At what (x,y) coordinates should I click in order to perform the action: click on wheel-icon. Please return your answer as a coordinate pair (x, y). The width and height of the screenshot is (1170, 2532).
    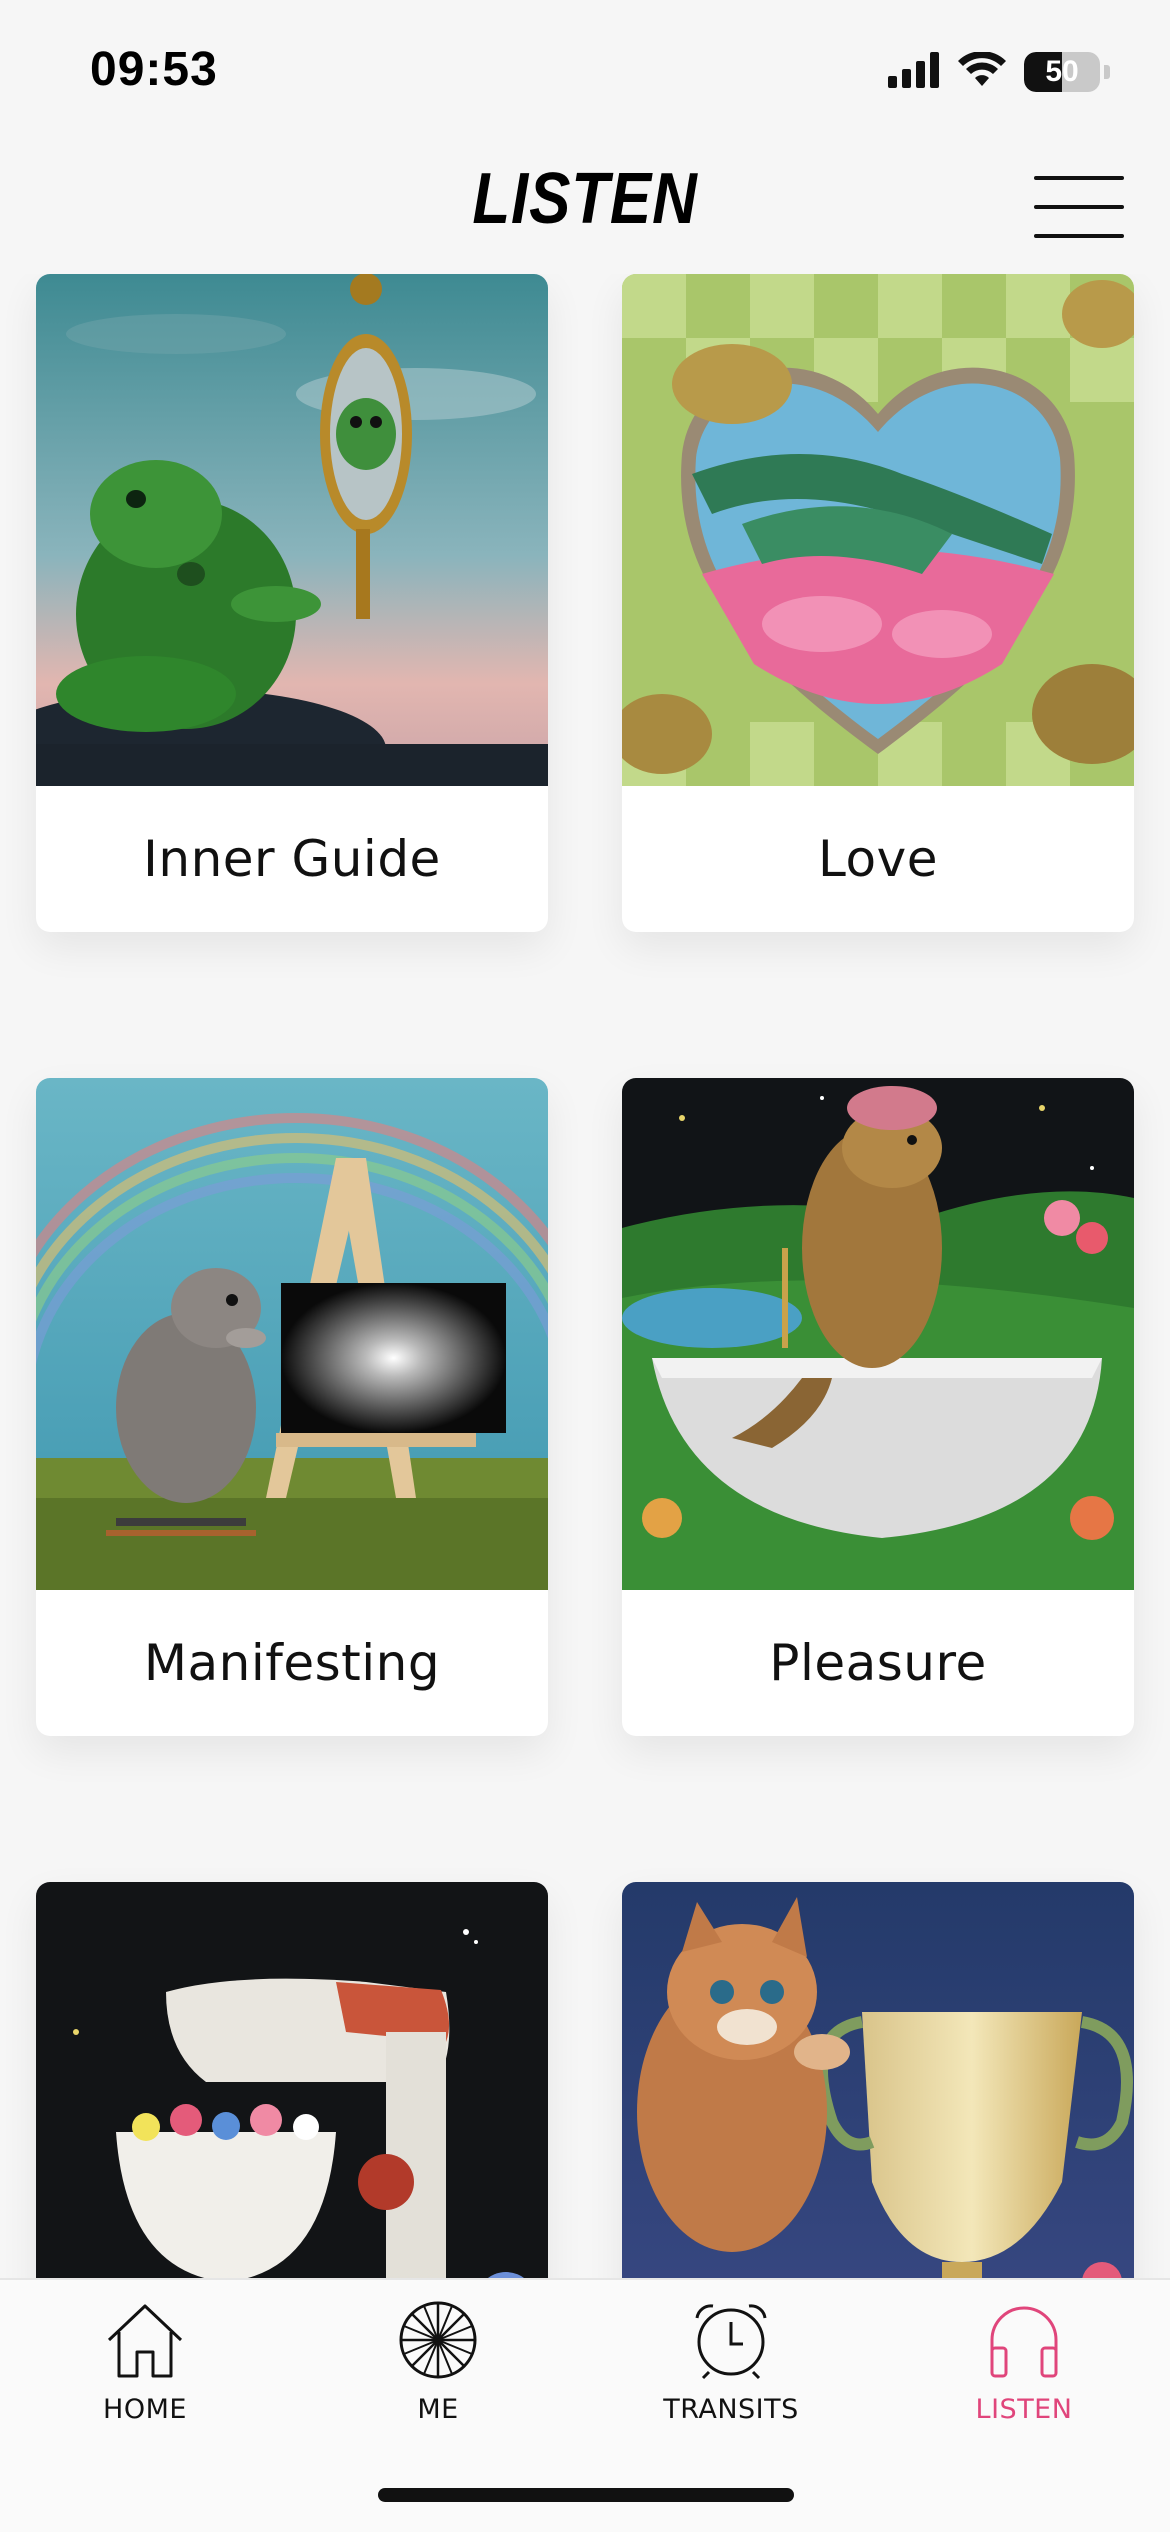
    Looking at the image, I should click on (438, 2340).